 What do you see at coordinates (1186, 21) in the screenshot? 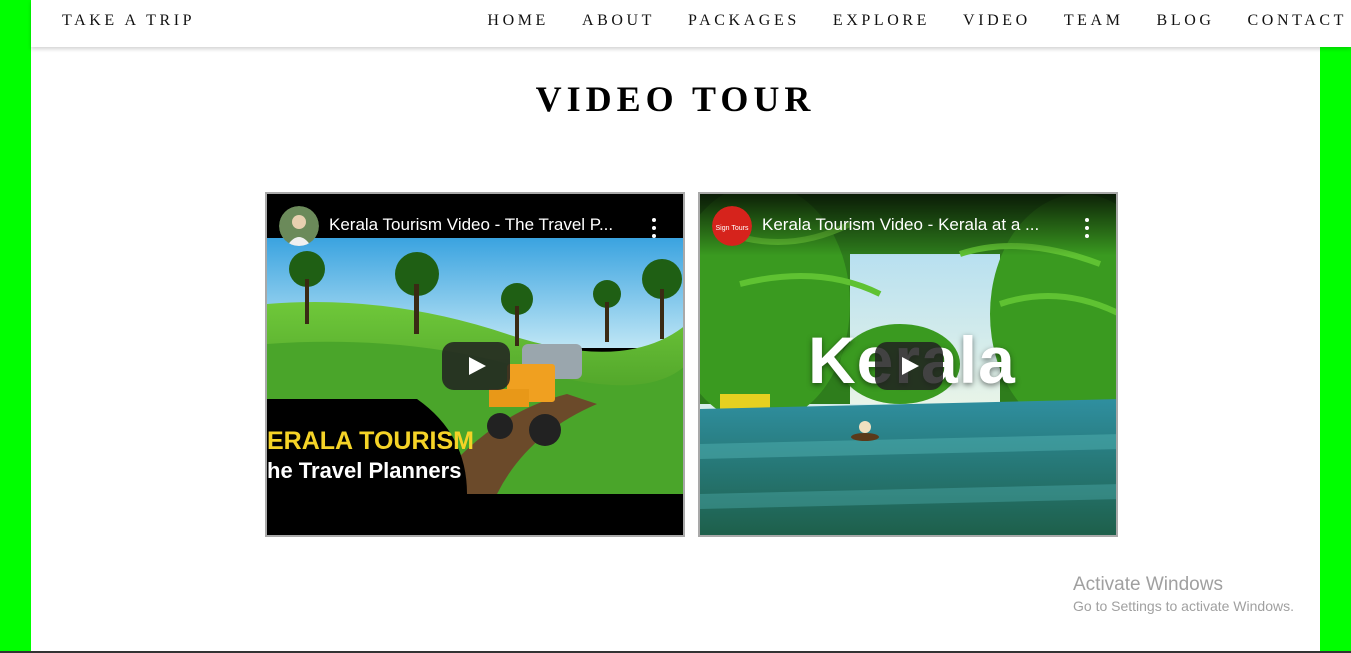
I see `nav-blog: BLOG` at bounding box center [1186, 21].